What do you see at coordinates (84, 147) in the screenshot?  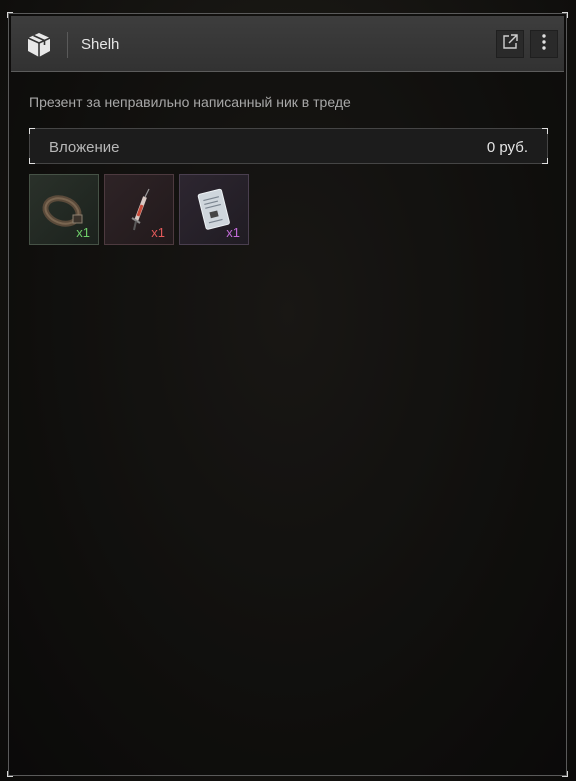 I see `attachment-label: Вложение` at bounding box center [84, 147].